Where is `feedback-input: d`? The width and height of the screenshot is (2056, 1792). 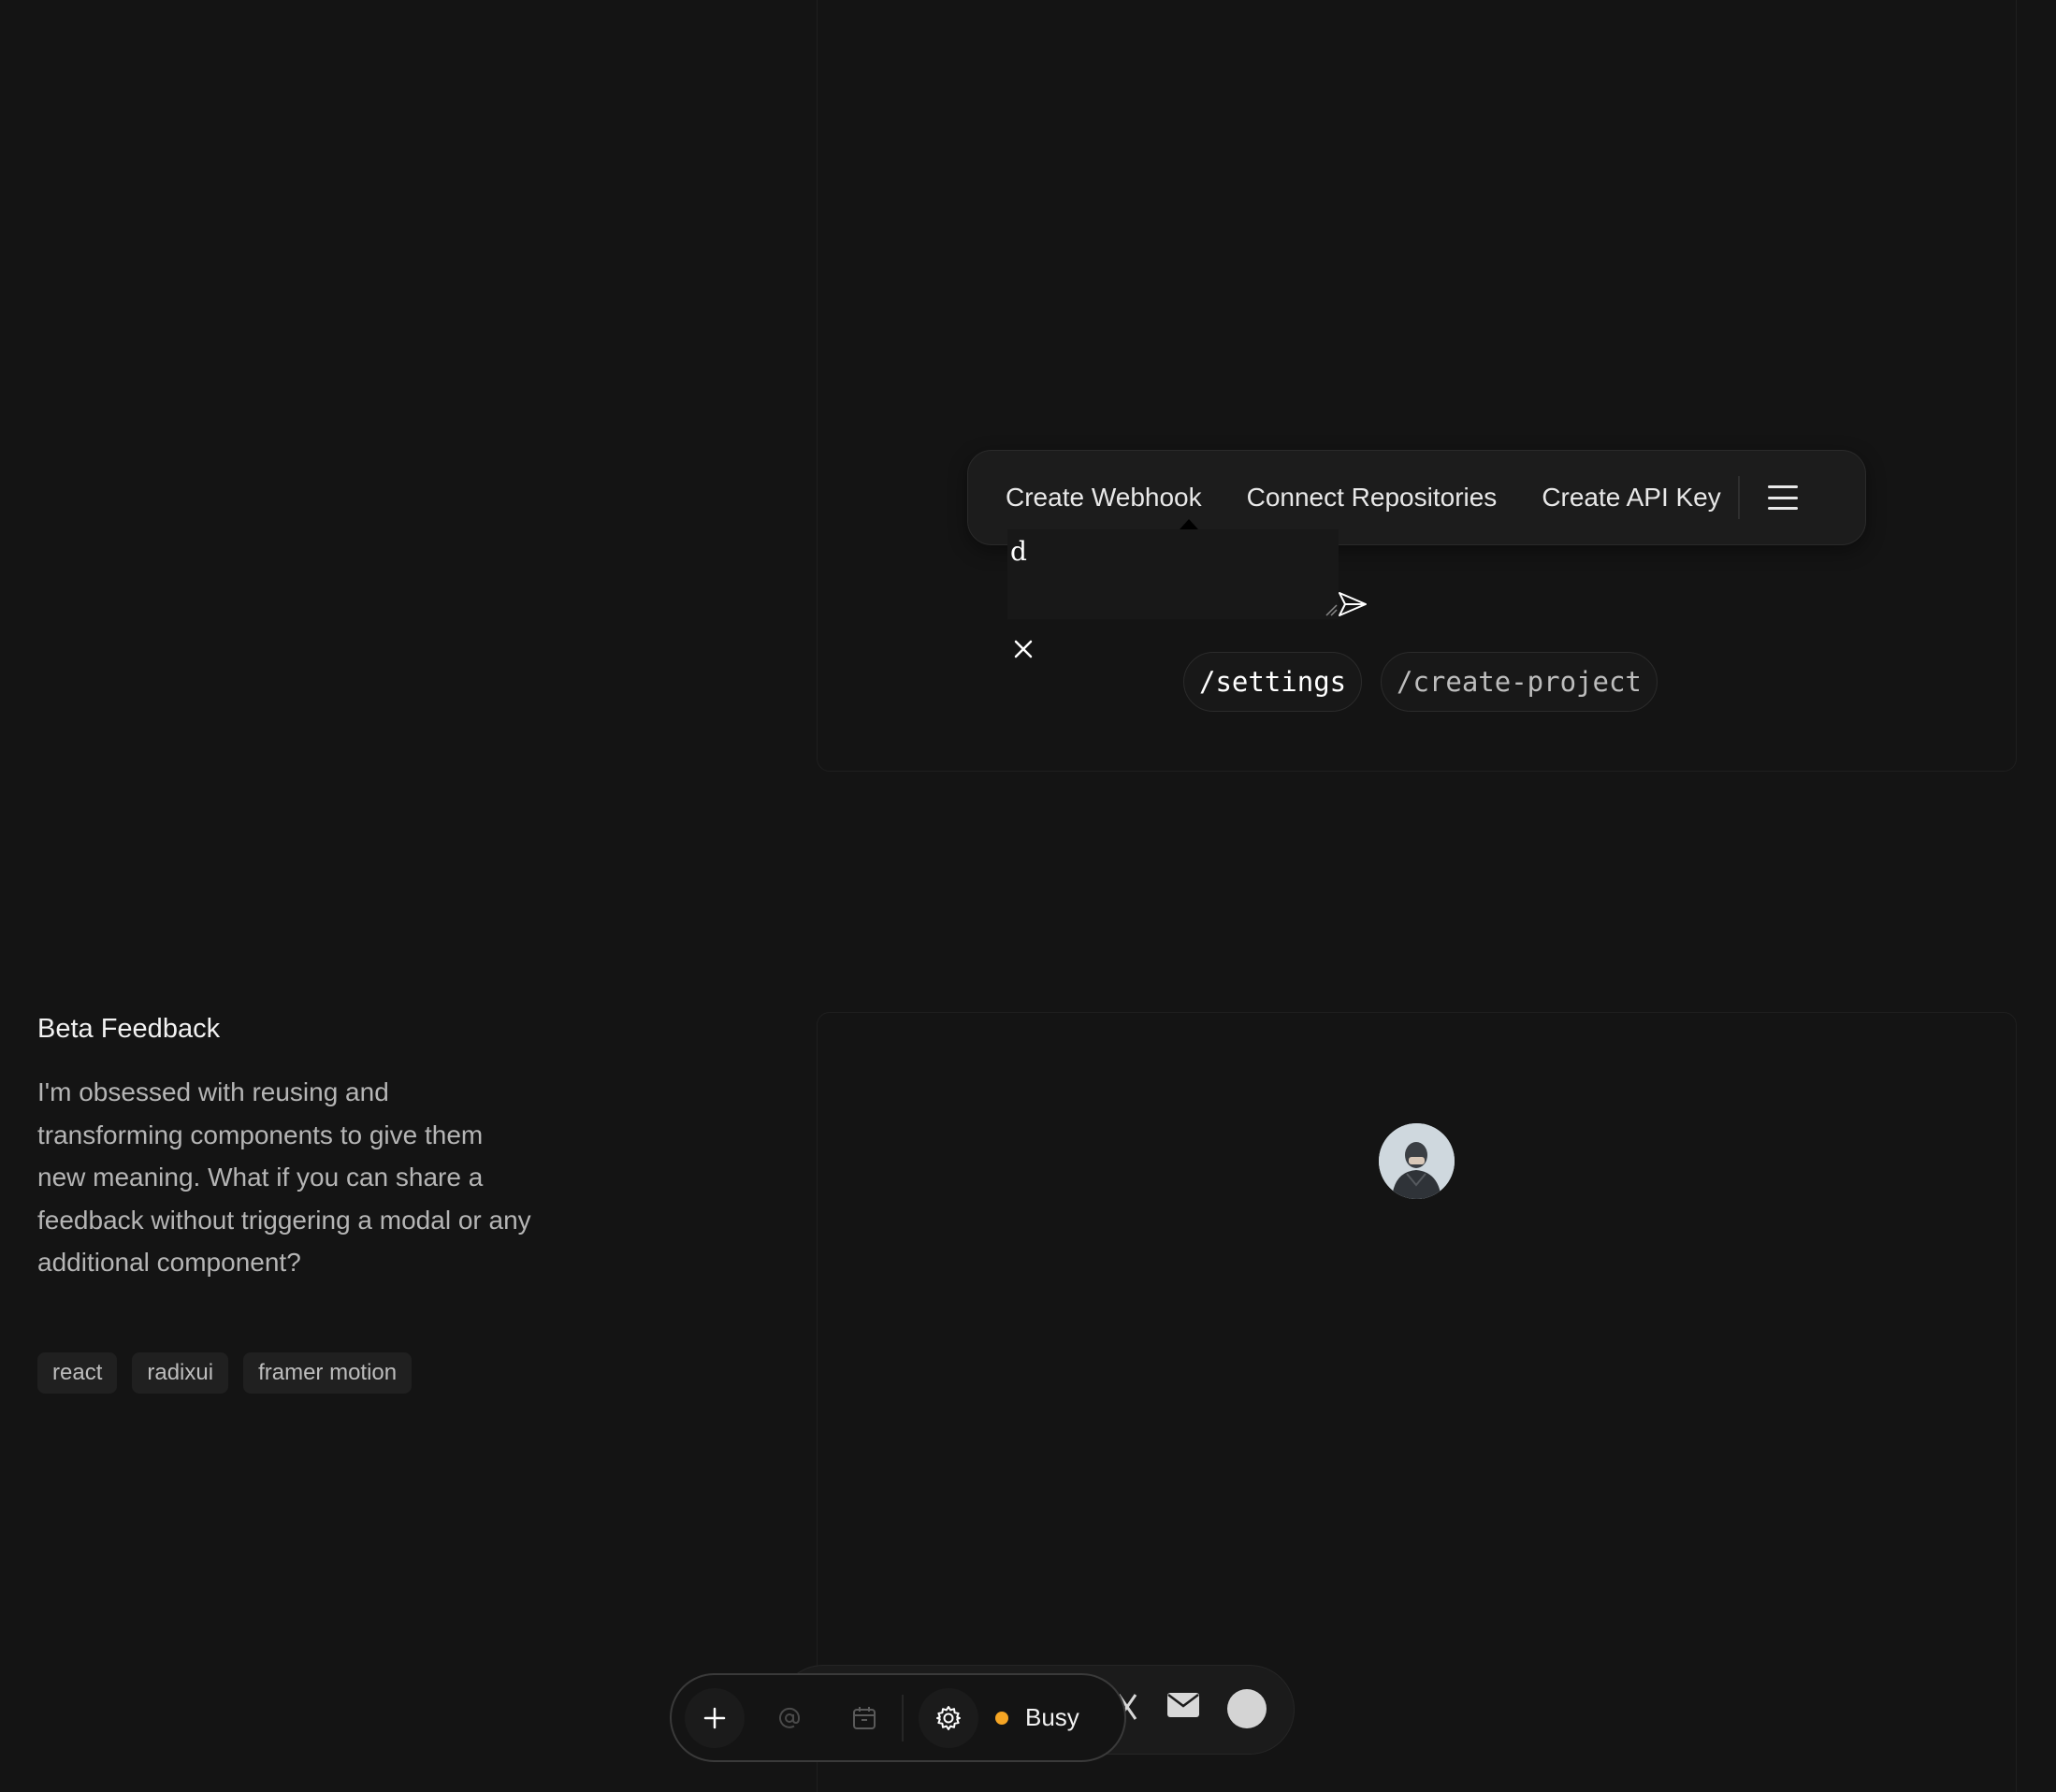 feedback-input: d is located at coordinates (1173, 574).